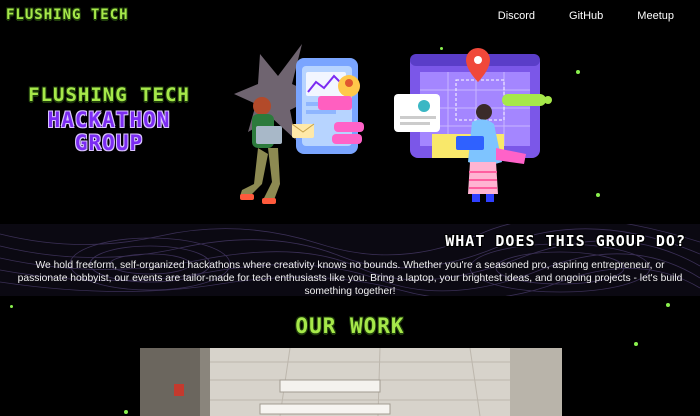  Describe the element at coordinates (516, 16) in the screenshot. I see `nav-link-discord: Discord` at that location.